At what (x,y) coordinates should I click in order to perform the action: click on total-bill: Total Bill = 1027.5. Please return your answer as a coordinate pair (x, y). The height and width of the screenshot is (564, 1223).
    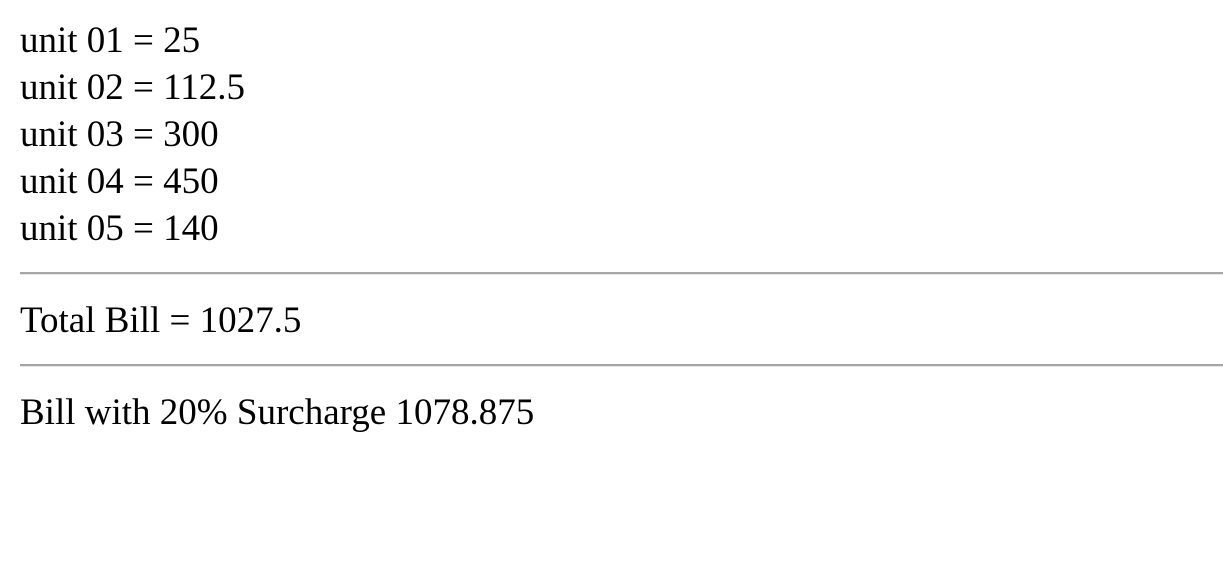
    Looking at the image, I should click on (161, 320).